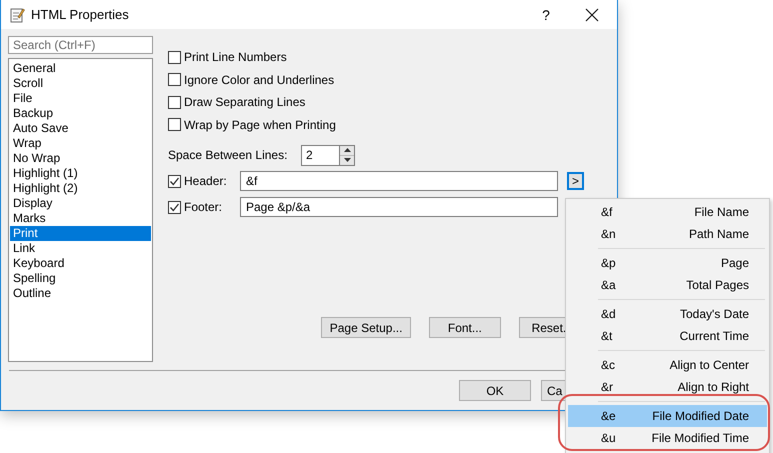  What do you see at coordinates (80, 204) in the screenshot?
I see `category-item: Display` at bounding box center [80, 204].